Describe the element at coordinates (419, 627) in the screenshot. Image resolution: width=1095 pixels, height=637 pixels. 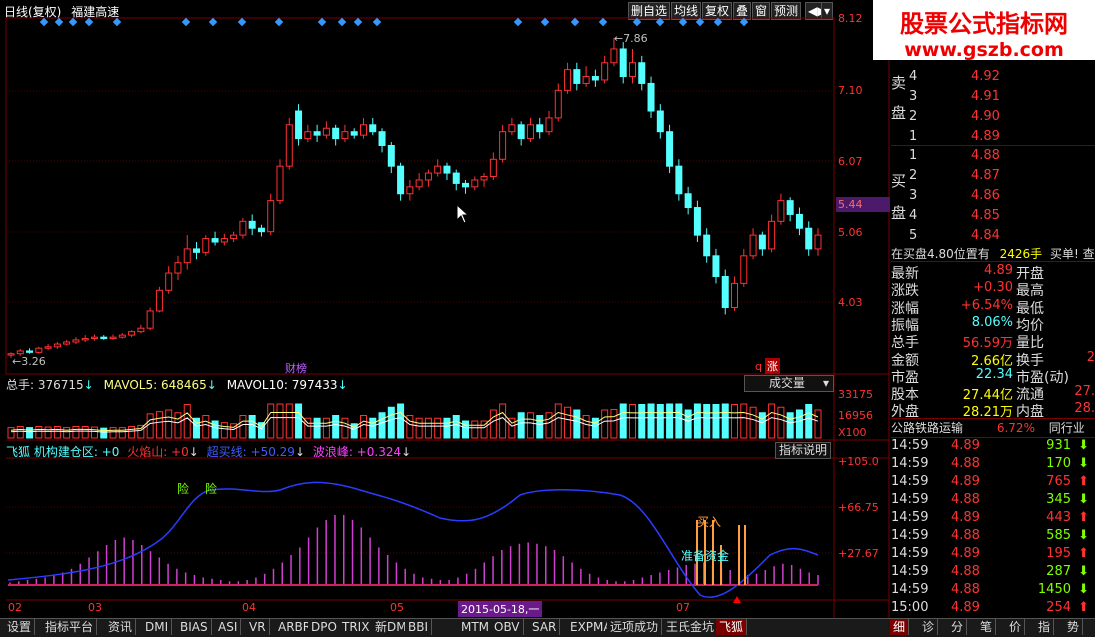
I see `indicator-tab: BBI` at that location.